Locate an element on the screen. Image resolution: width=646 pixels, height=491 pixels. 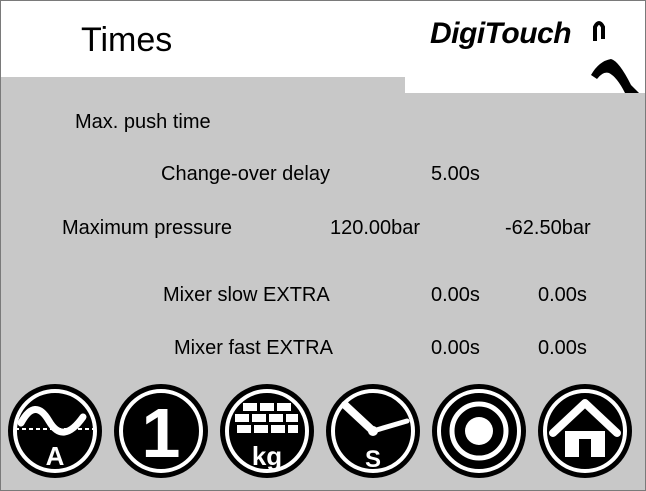
sine-wave-a-button: A is located at coordinates (55, 431).